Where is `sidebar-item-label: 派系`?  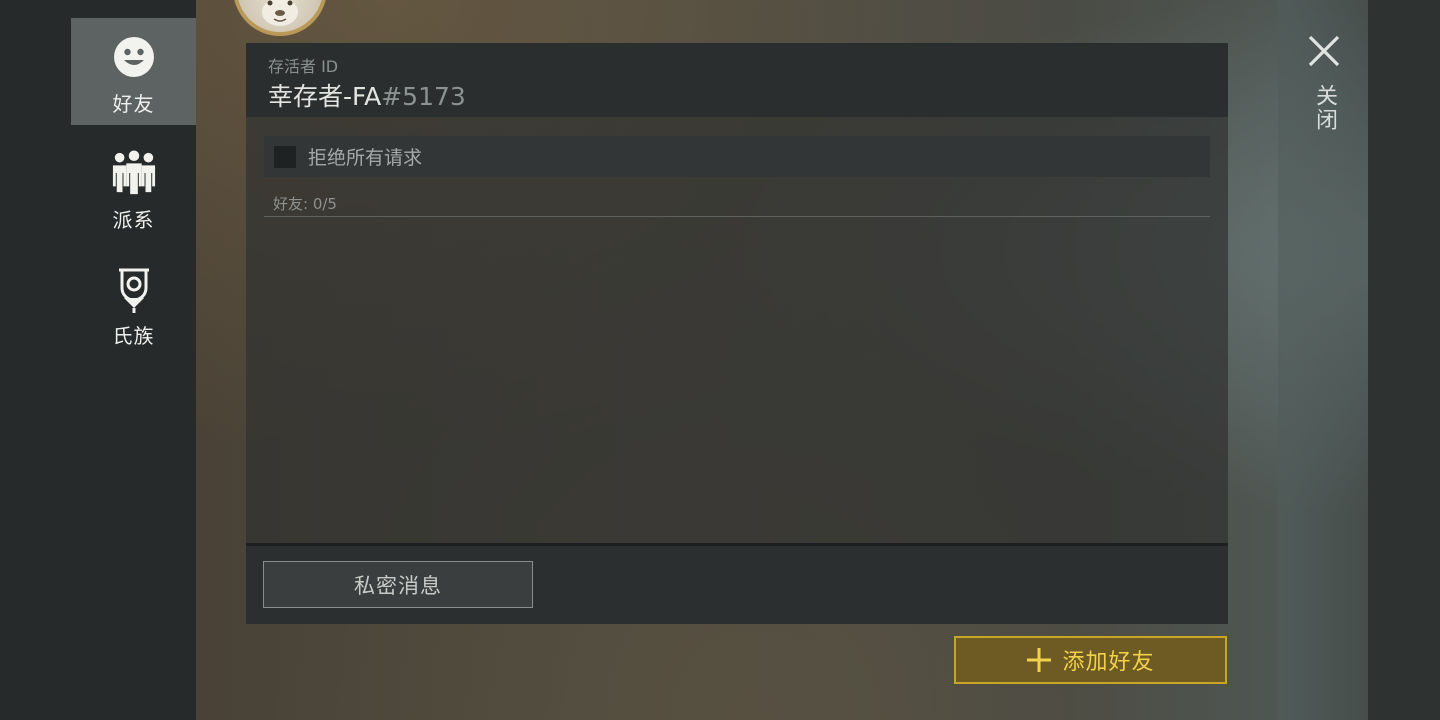 sidebar-item-label: 派系 is located at coordinates (133, 220).